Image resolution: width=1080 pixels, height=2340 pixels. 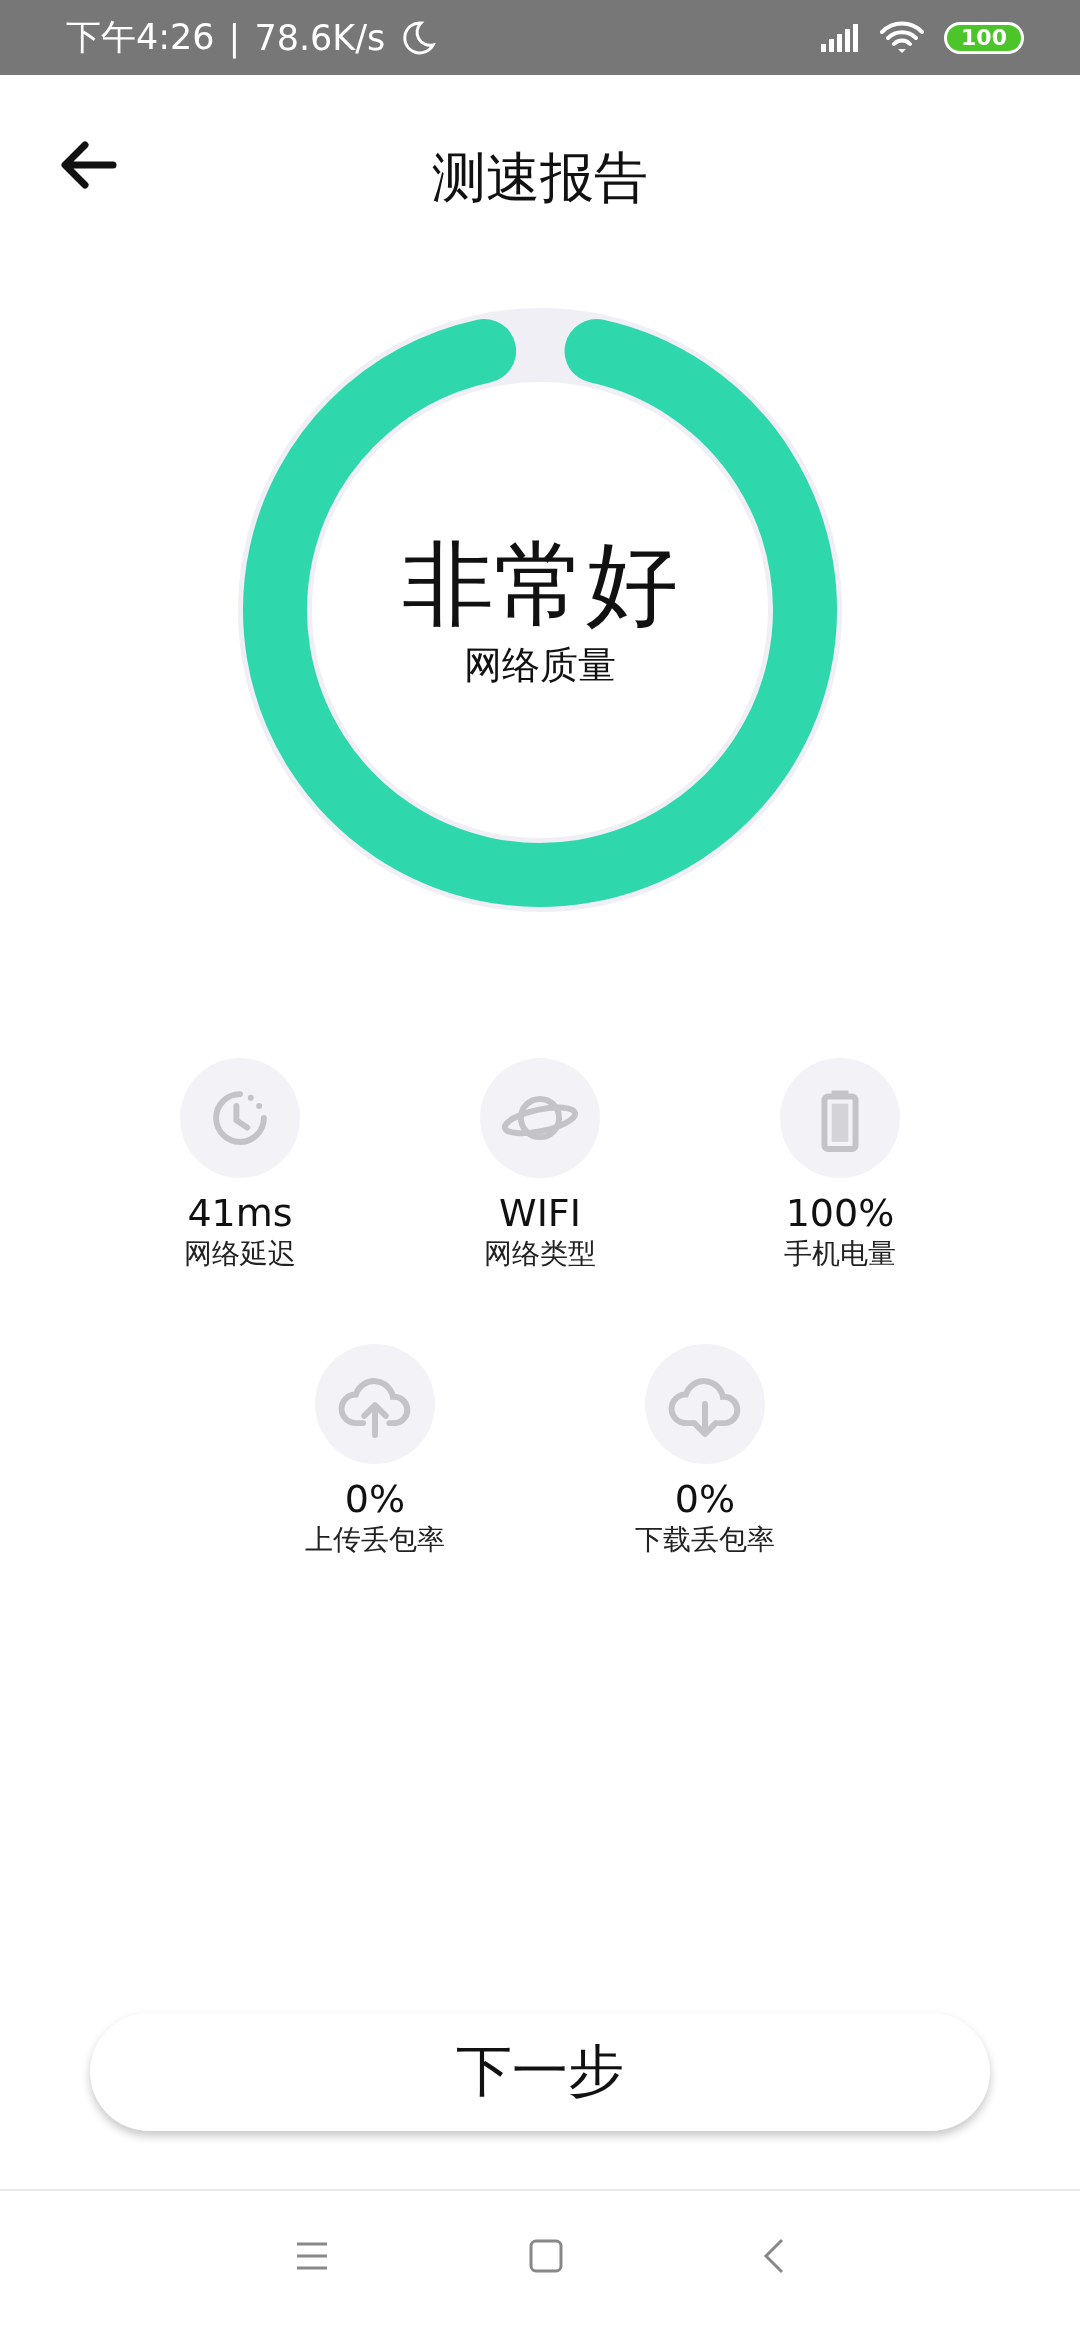 I want to click on quality-caption: 网络质量, so click(x=540, y=665).